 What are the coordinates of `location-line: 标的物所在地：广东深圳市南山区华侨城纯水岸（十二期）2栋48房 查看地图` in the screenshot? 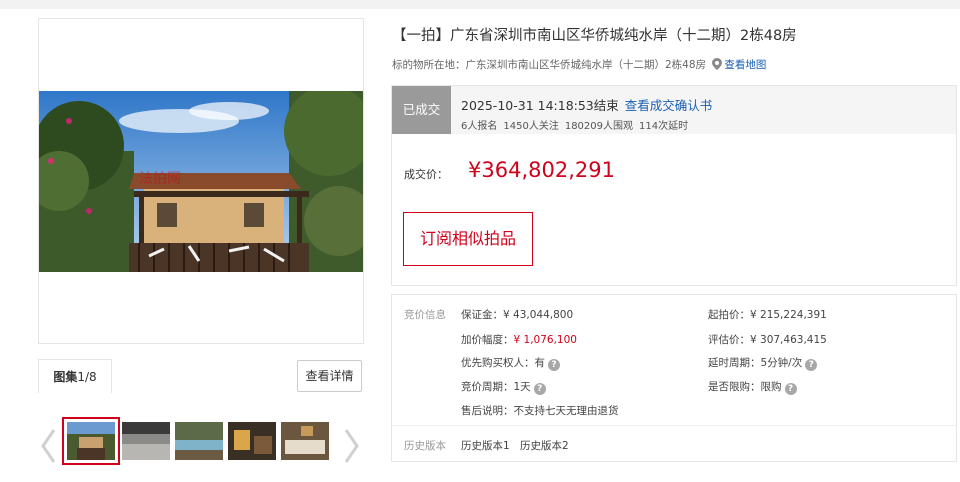 It's located at (579, 65).